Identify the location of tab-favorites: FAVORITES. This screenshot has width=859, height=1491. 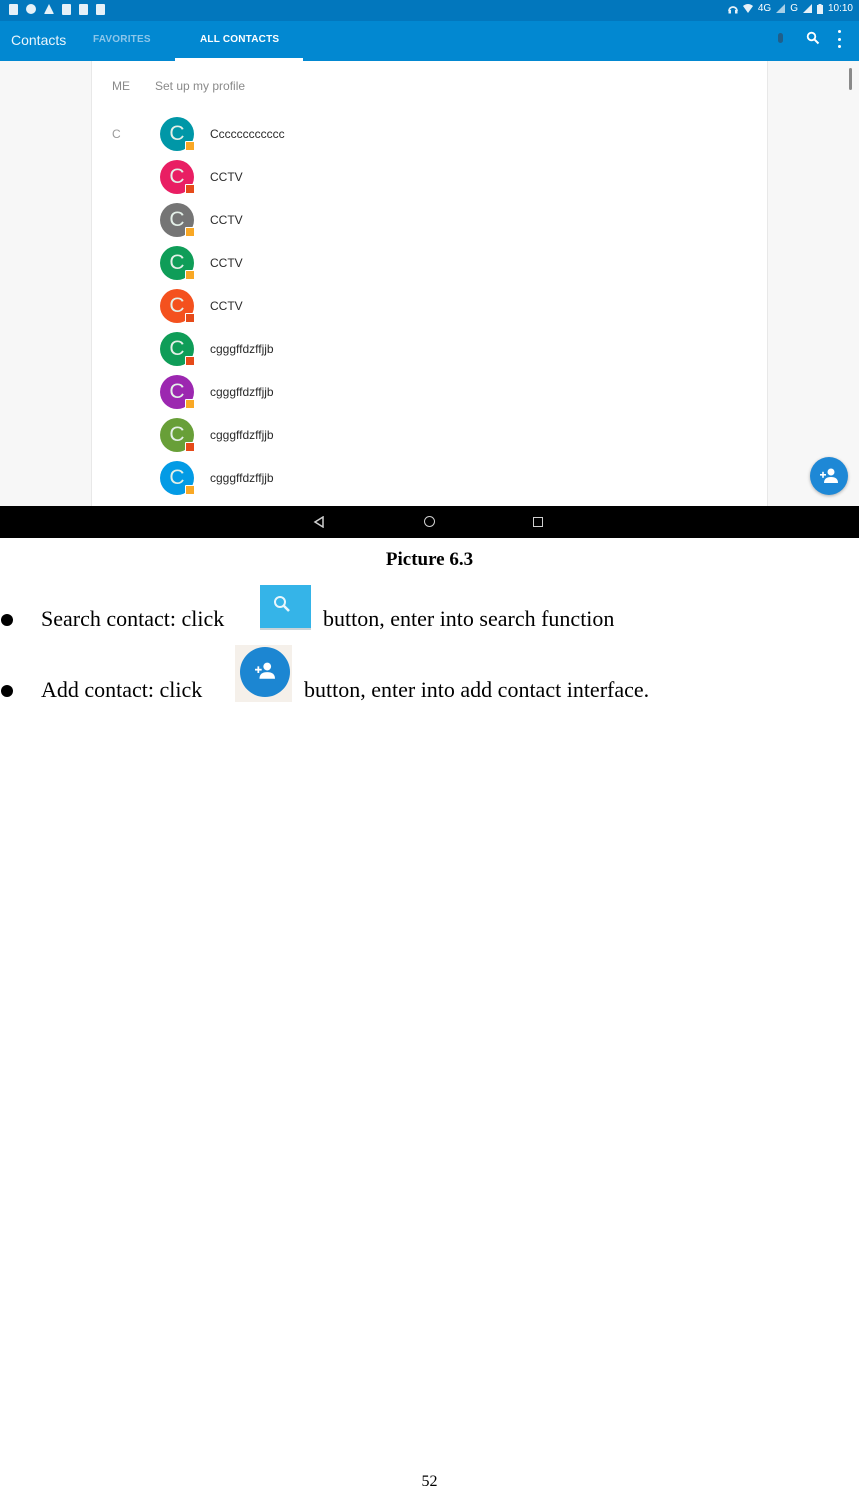
(122, 39).